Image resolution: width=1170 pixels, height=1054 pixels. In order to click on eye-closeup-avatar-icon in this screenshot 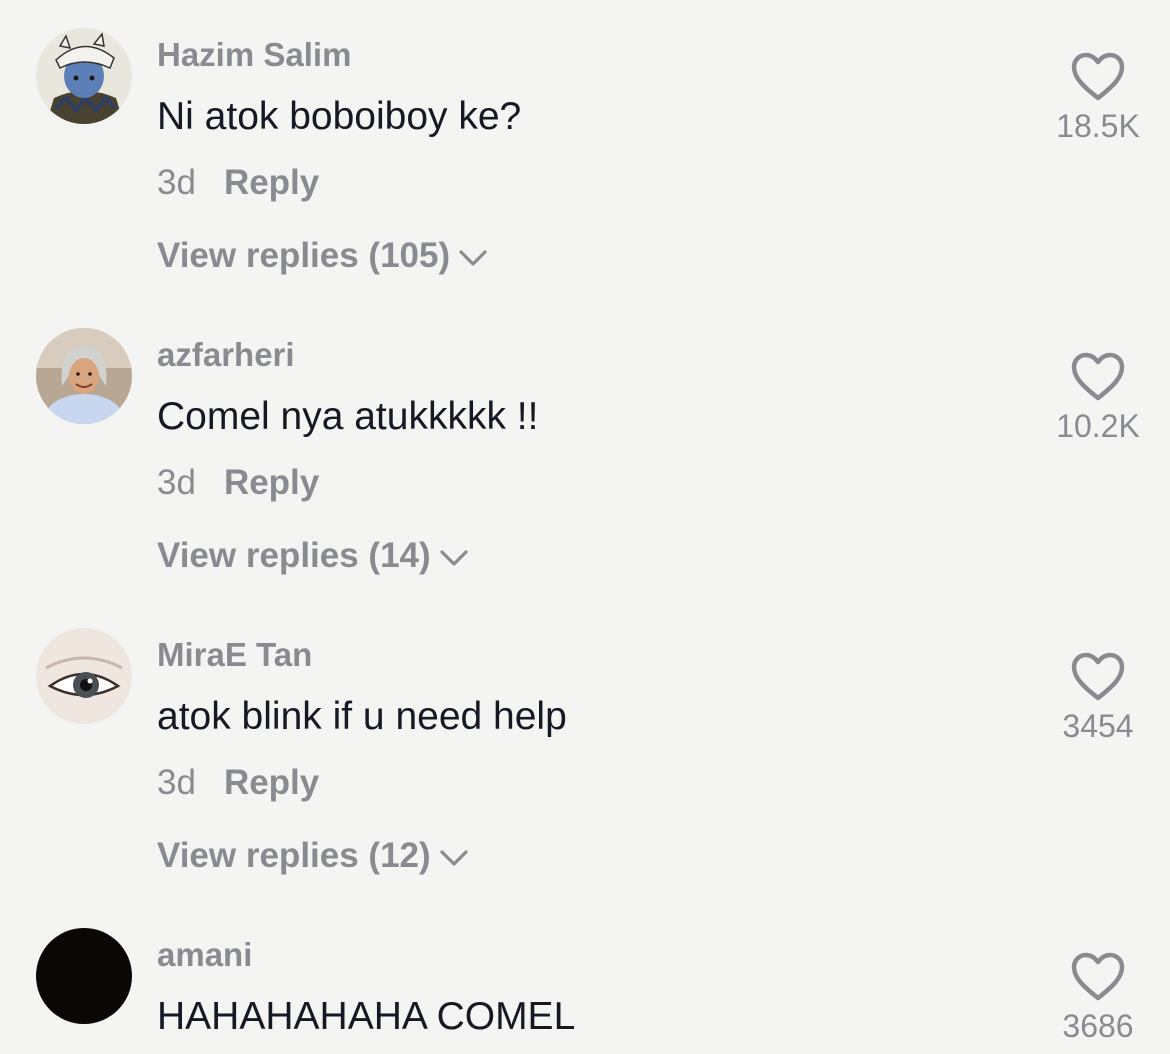, I will do `click(84, 676)`.